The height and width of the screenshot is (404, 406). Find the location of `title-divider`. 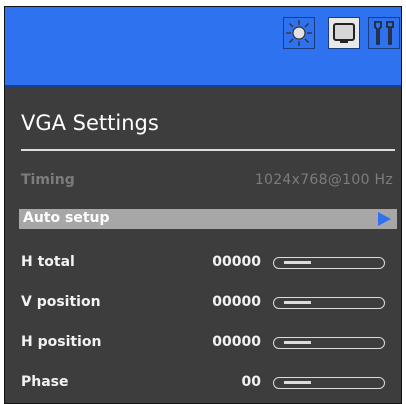

title-divider is located at coordinates (208, 150).